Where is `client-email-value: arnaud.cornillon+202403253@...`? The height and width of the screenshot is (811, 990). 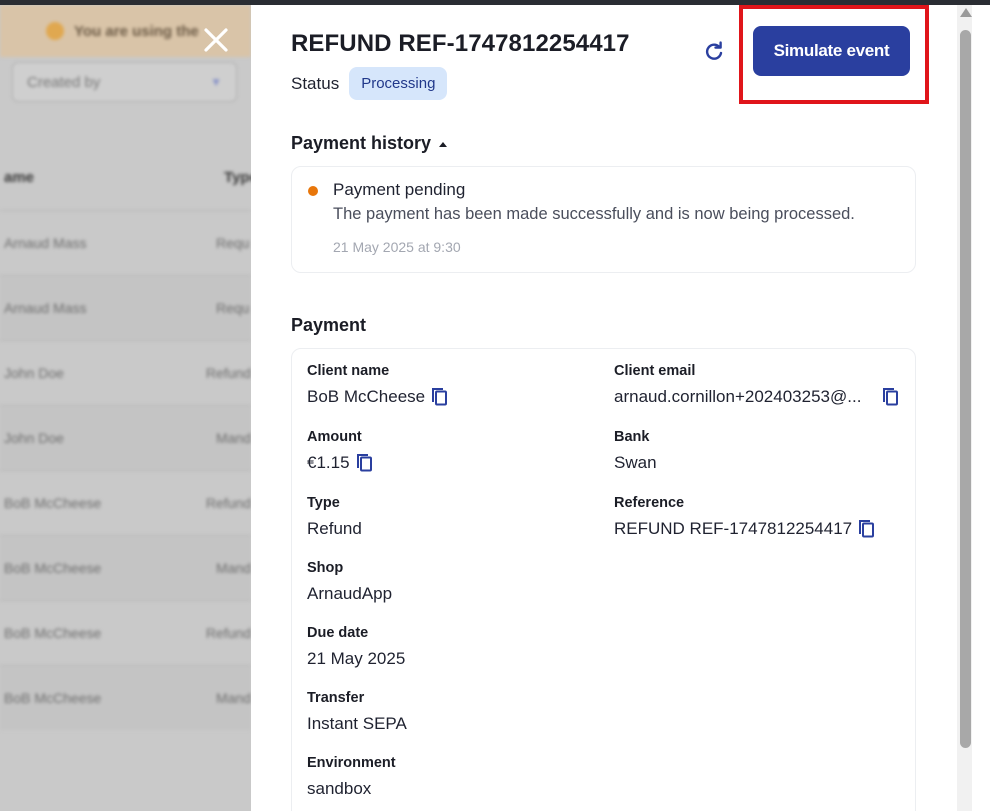 client-email-value: arnaud.cornillon+202403253@... is located at coordinates (738, 396).